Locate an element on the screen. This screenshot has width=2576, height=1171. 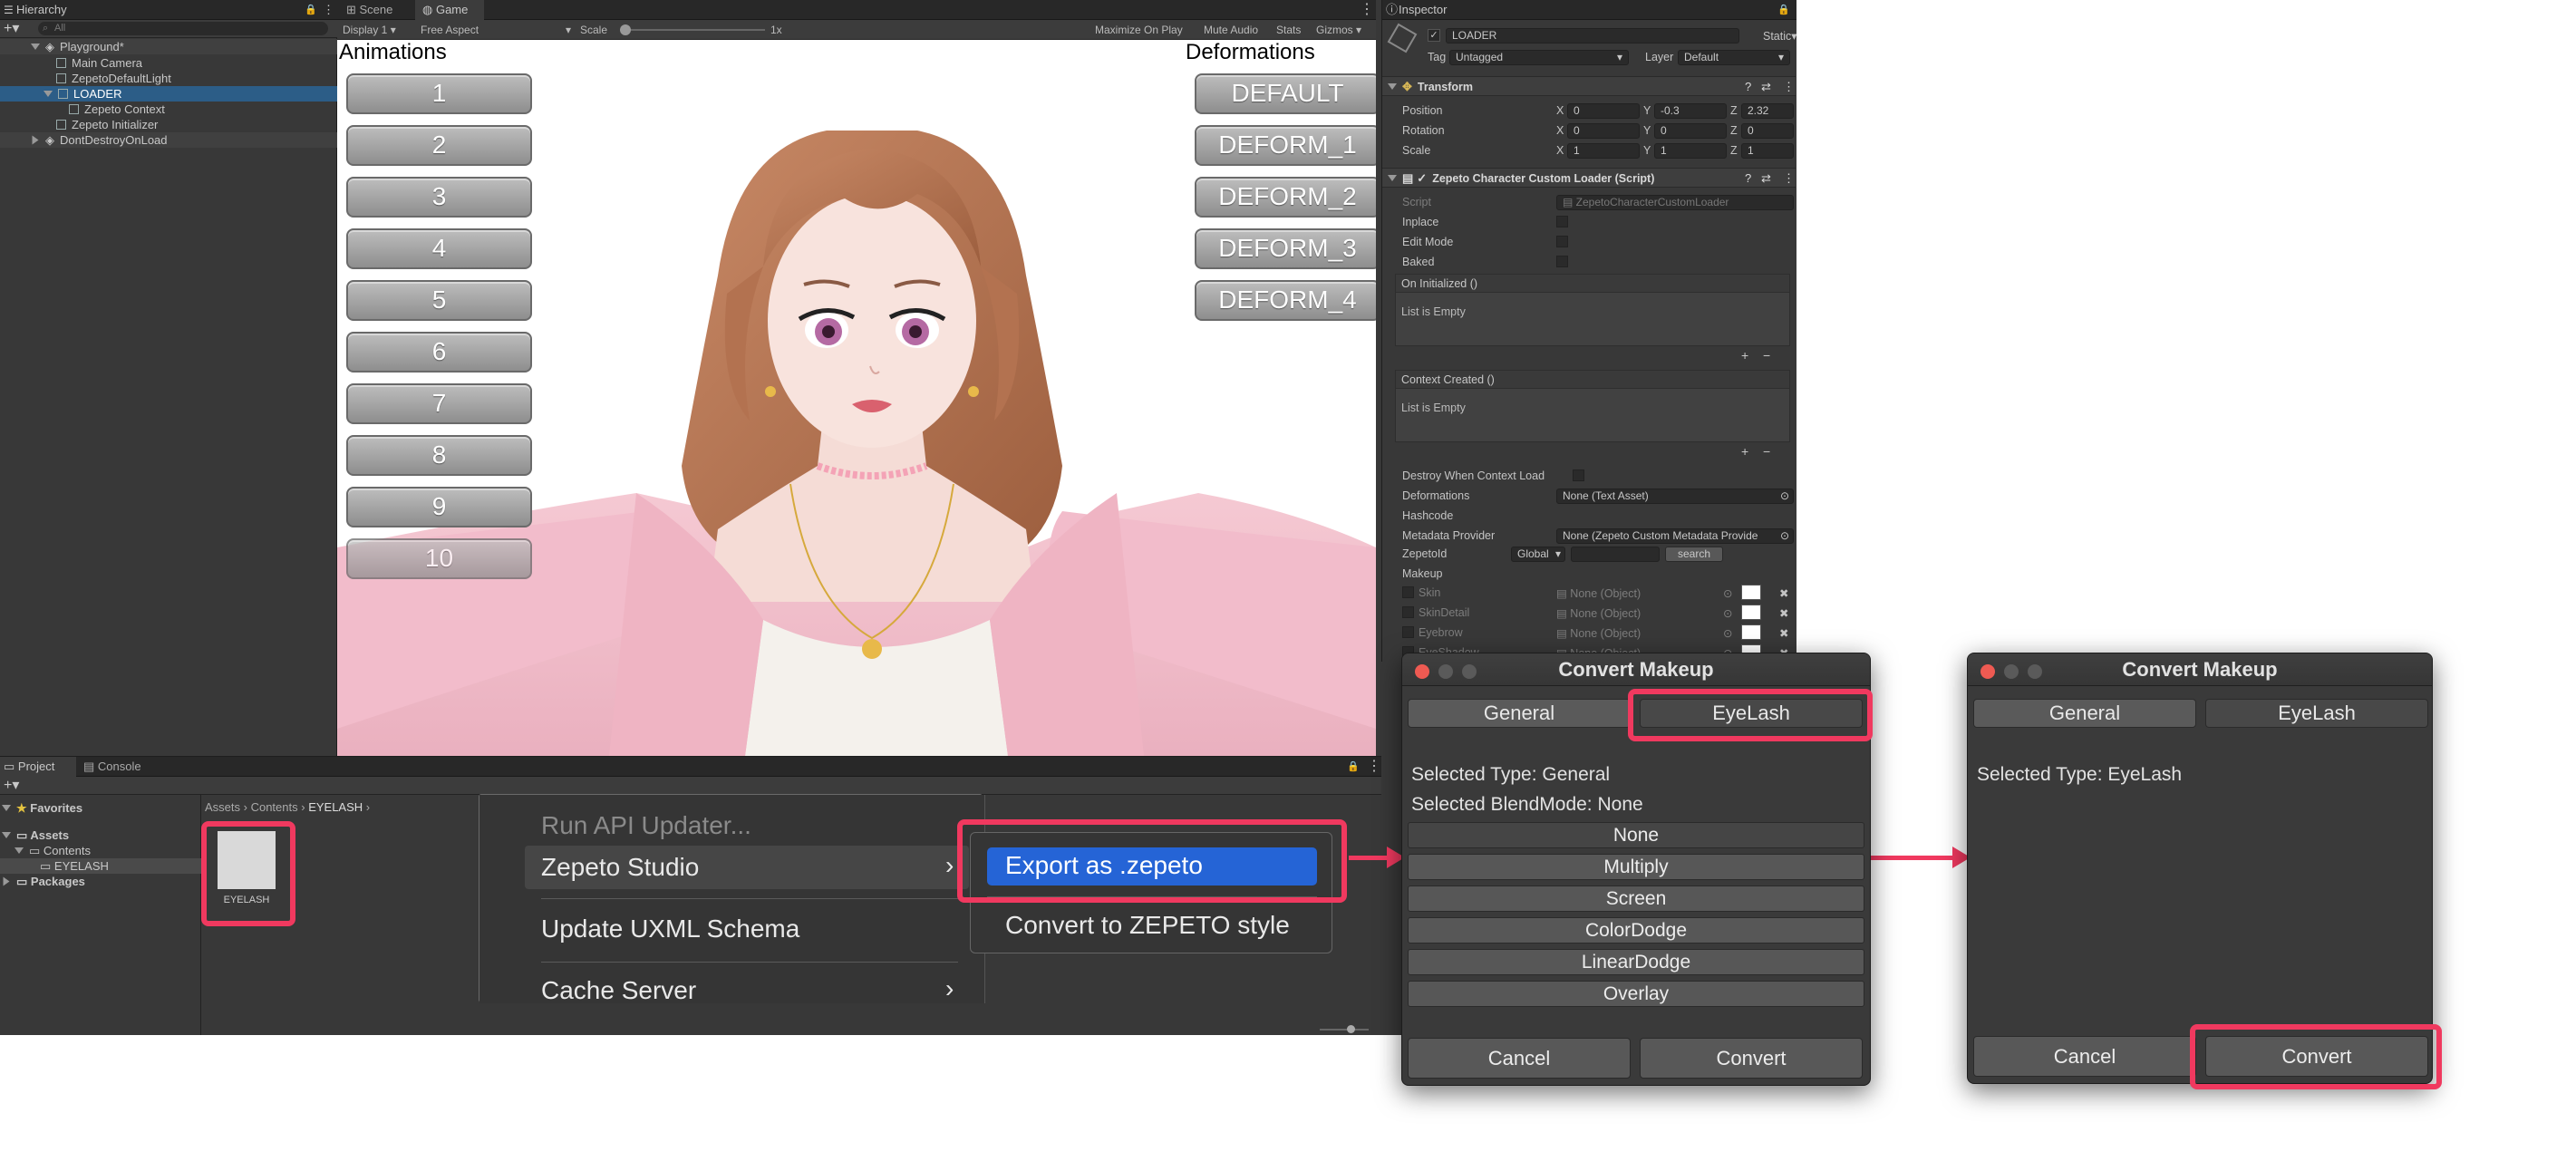
baked-checkbox is located at coordinates (1562, 262).